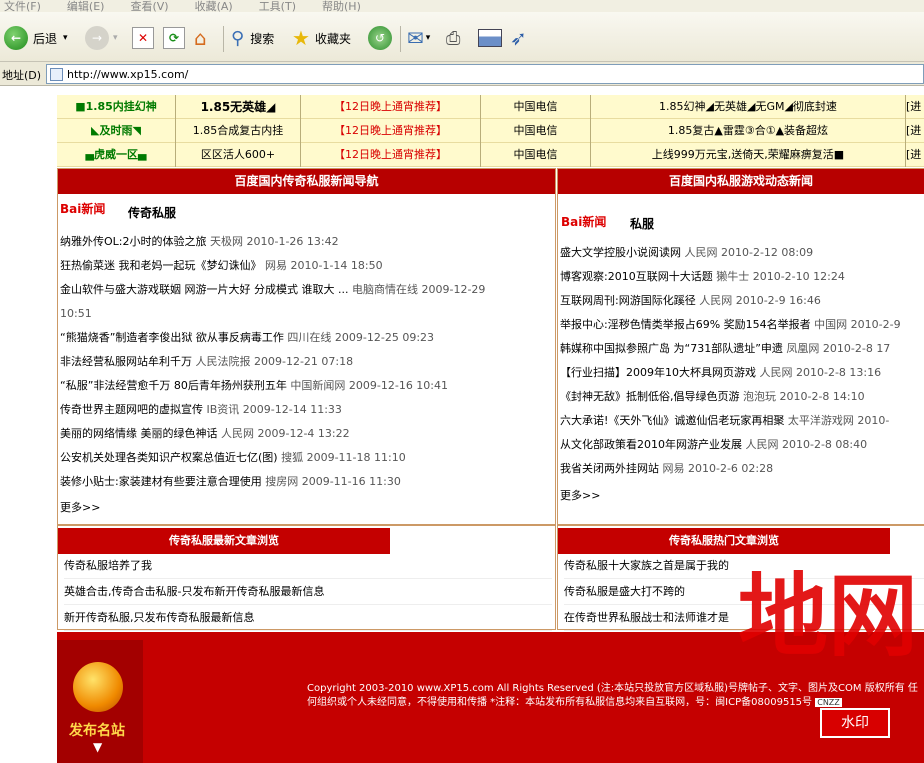  What do you see at coordinates (307, 241) in the screenshot?
I see `news-item: 纳雅外传OL:2小时的体验之旅 天极网 2010-1-26 13:42` at bounding box center [307, 241].